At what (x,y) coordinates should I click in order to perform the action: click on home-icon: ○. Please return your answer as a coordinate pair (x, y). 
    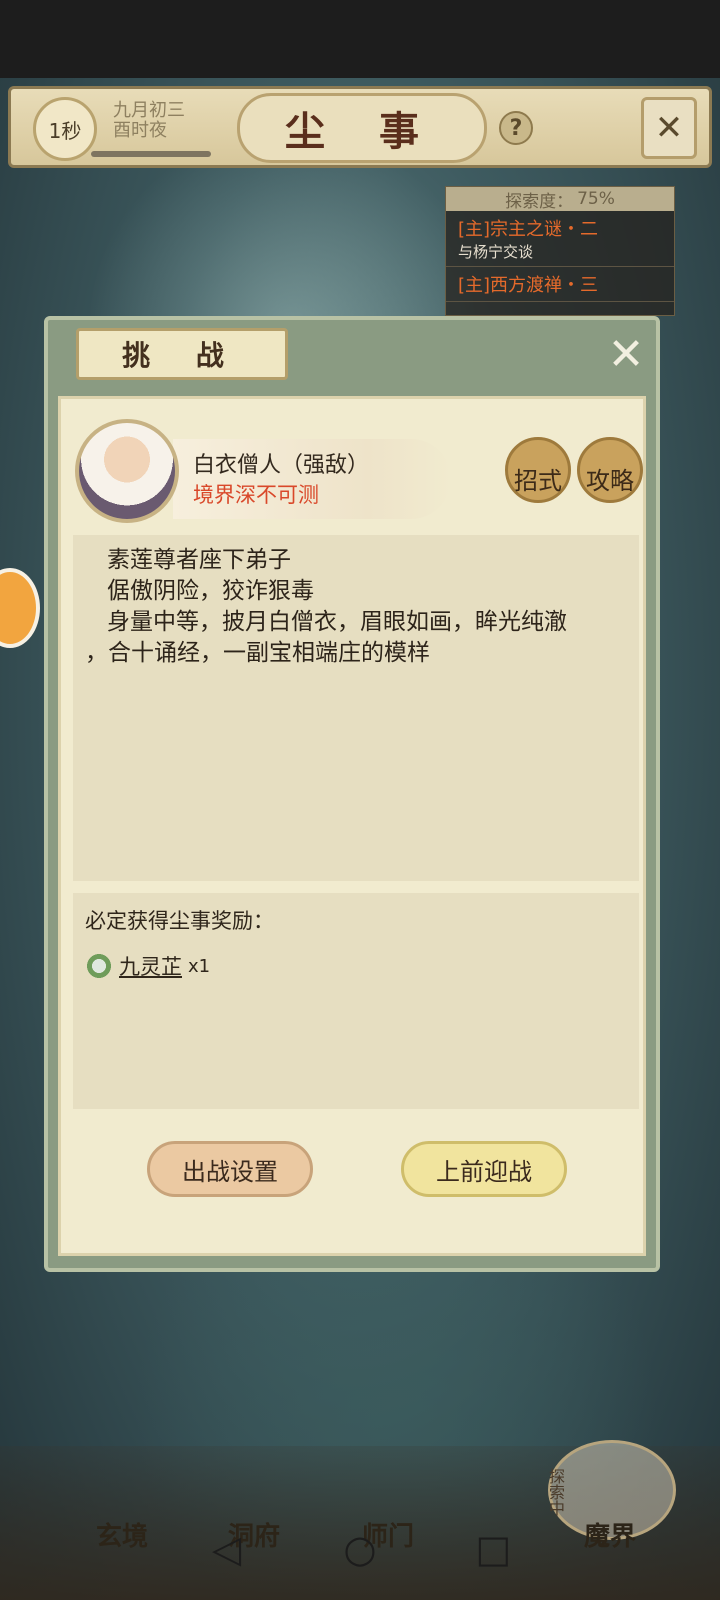
    Looking at the image, I should click on (360, 1549).